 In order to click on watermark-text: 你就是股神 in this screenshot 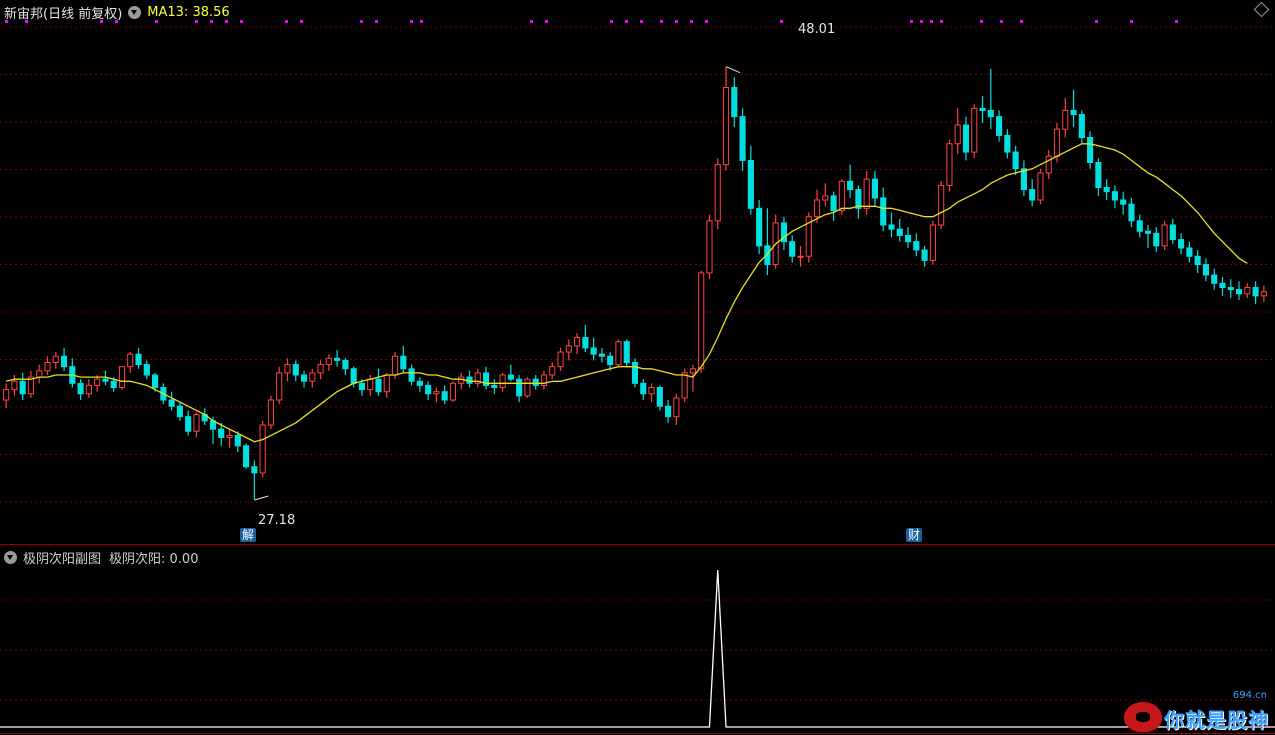, I will do `click(1216, 720)`.